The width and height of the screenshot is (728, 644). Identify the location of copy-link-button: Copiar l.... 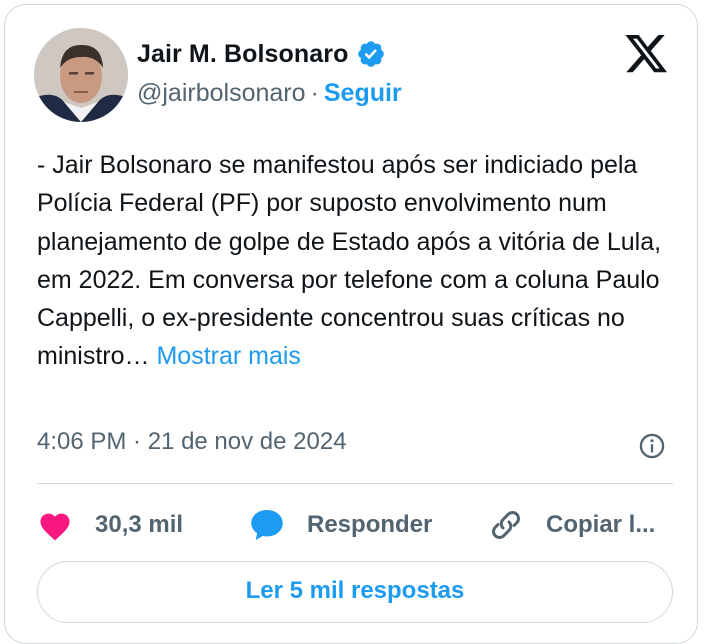
(571, 525).